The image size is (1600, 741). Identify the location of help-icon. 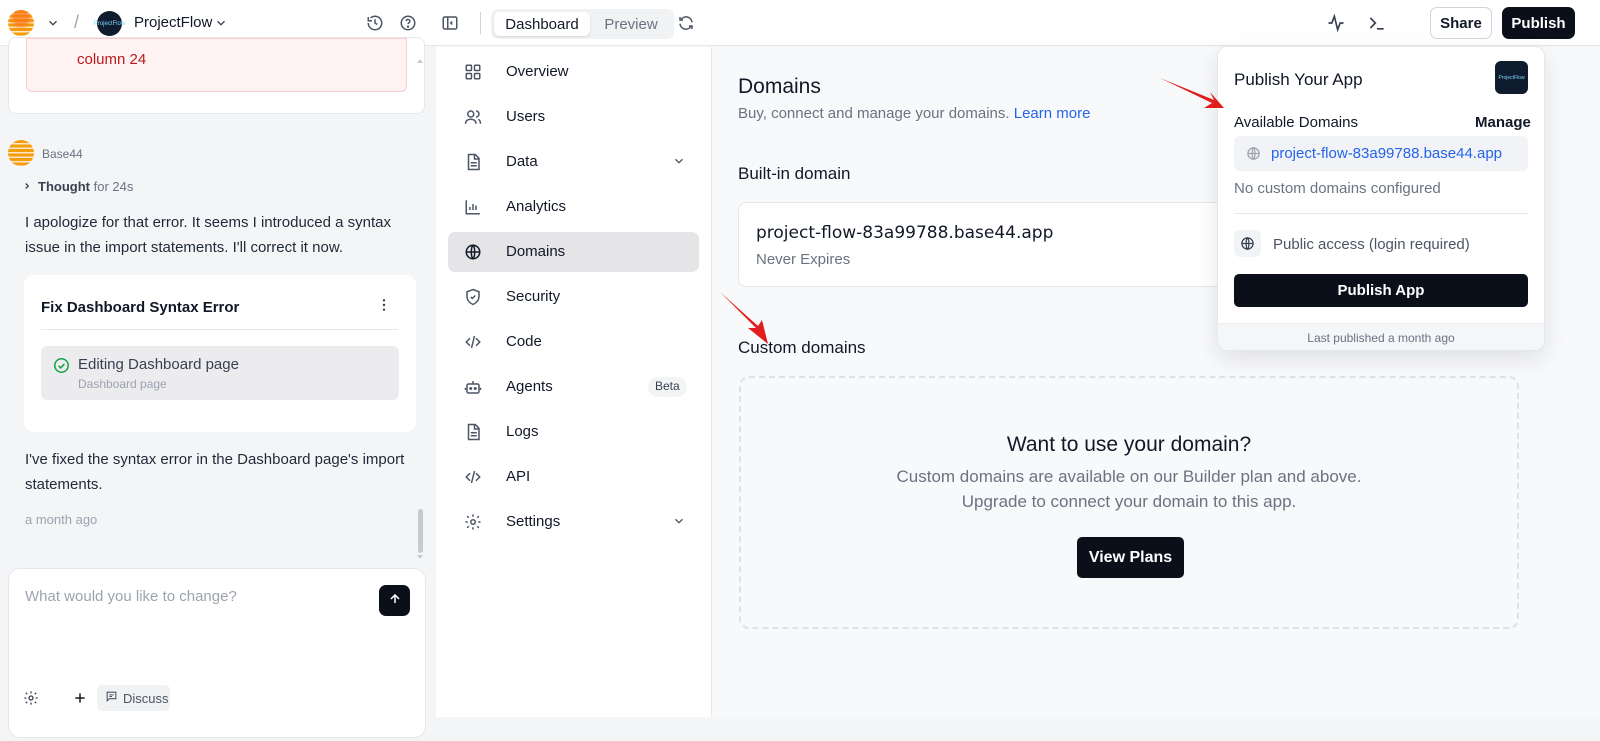
(408, 23).